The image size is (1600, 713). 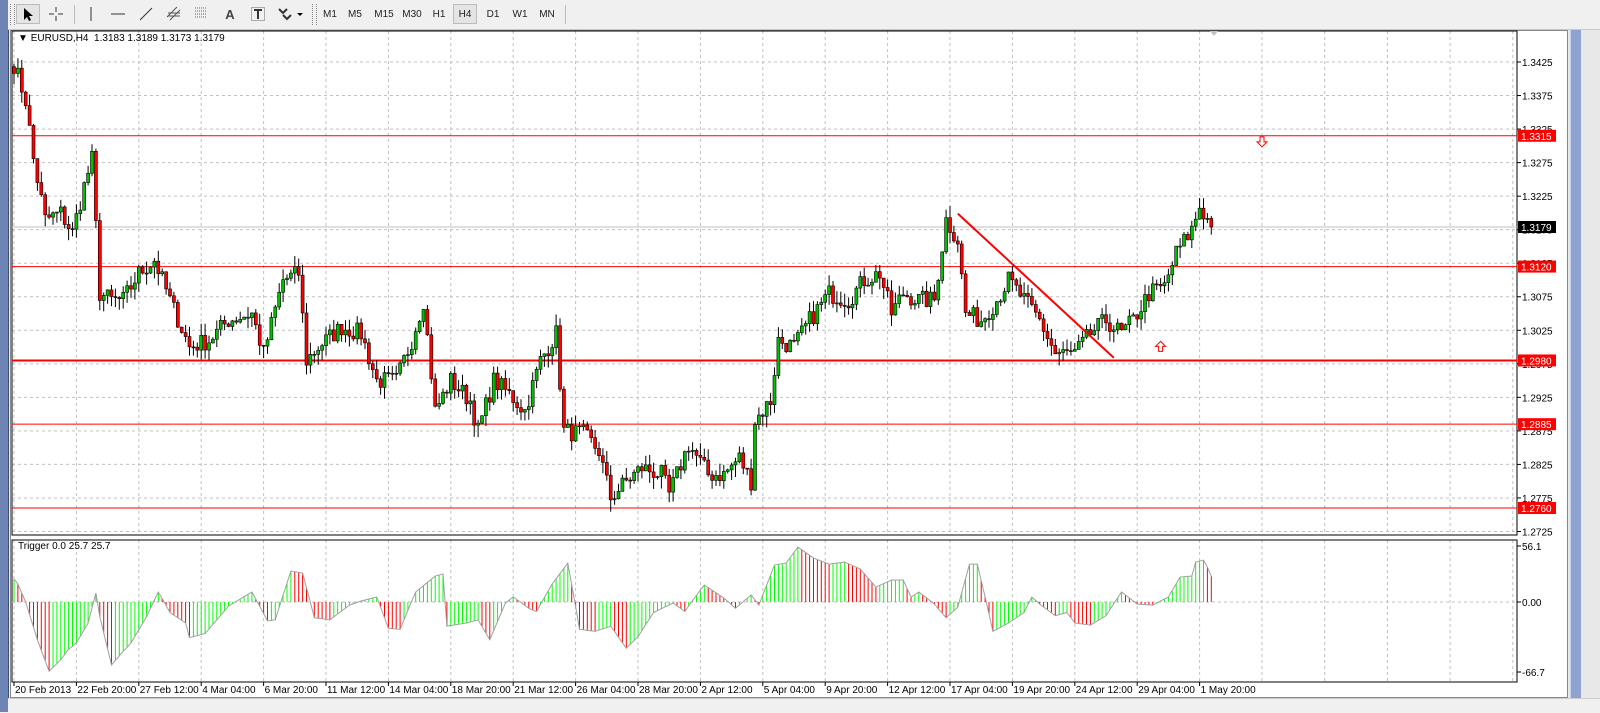 I want to click on scrollbar-thumb, so click(x=1575, y=364).